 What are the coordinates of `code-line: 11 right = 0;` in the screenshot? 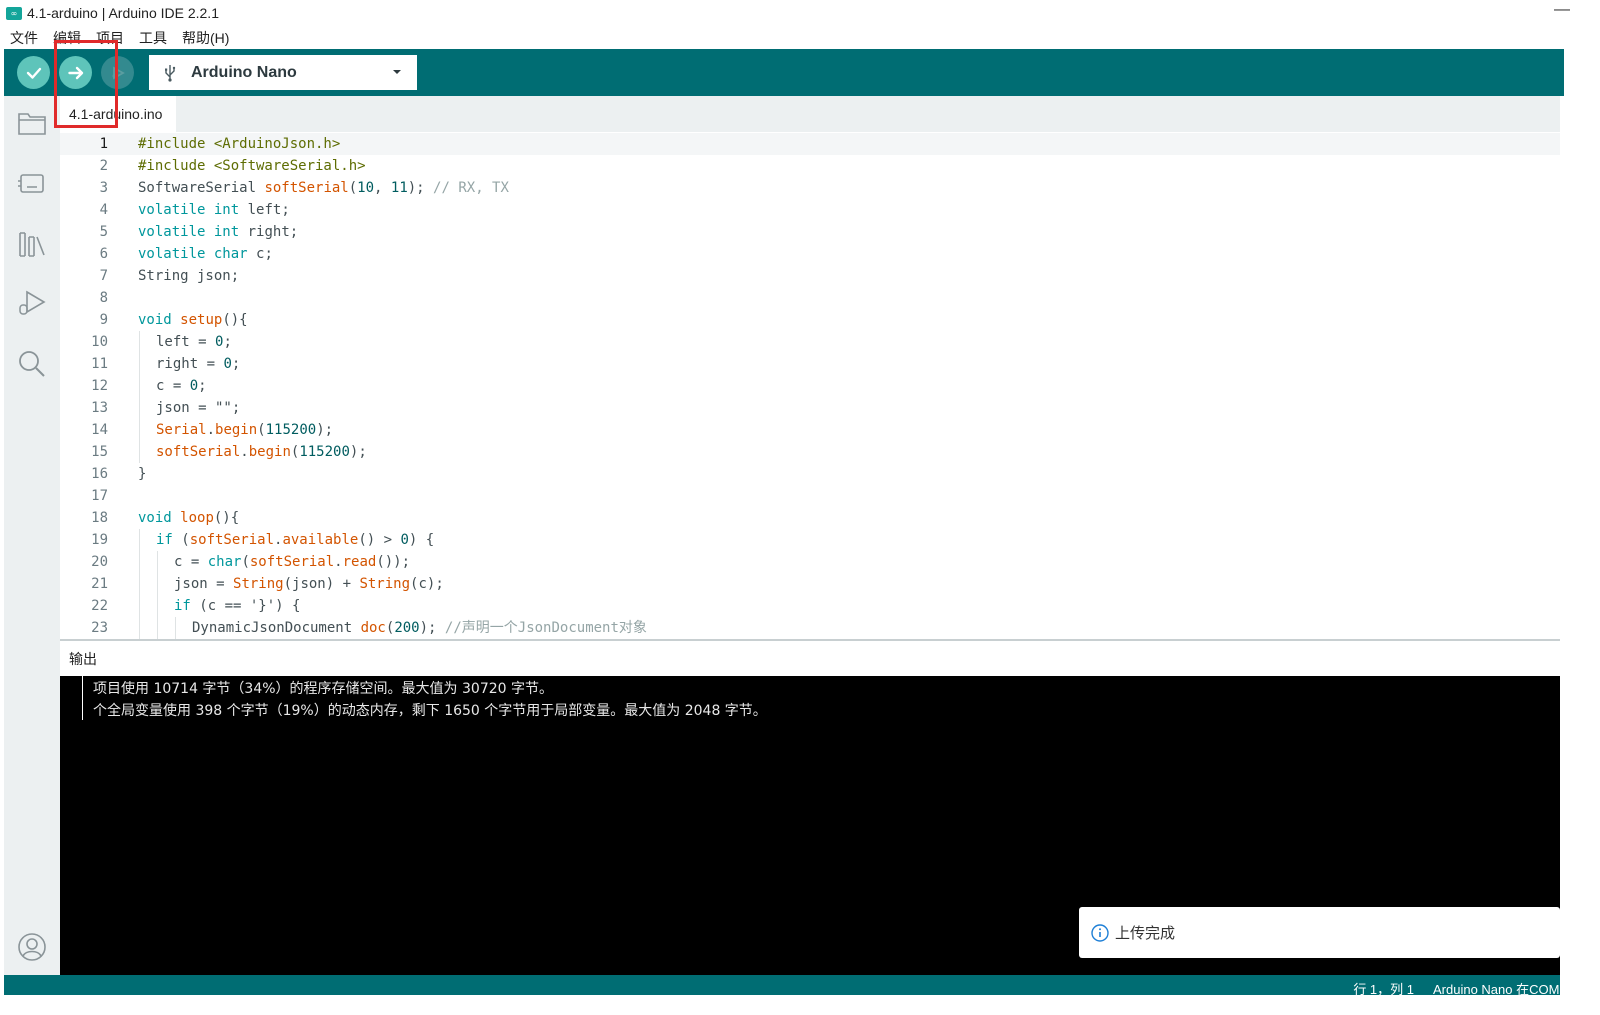 It's located at (810, 364).